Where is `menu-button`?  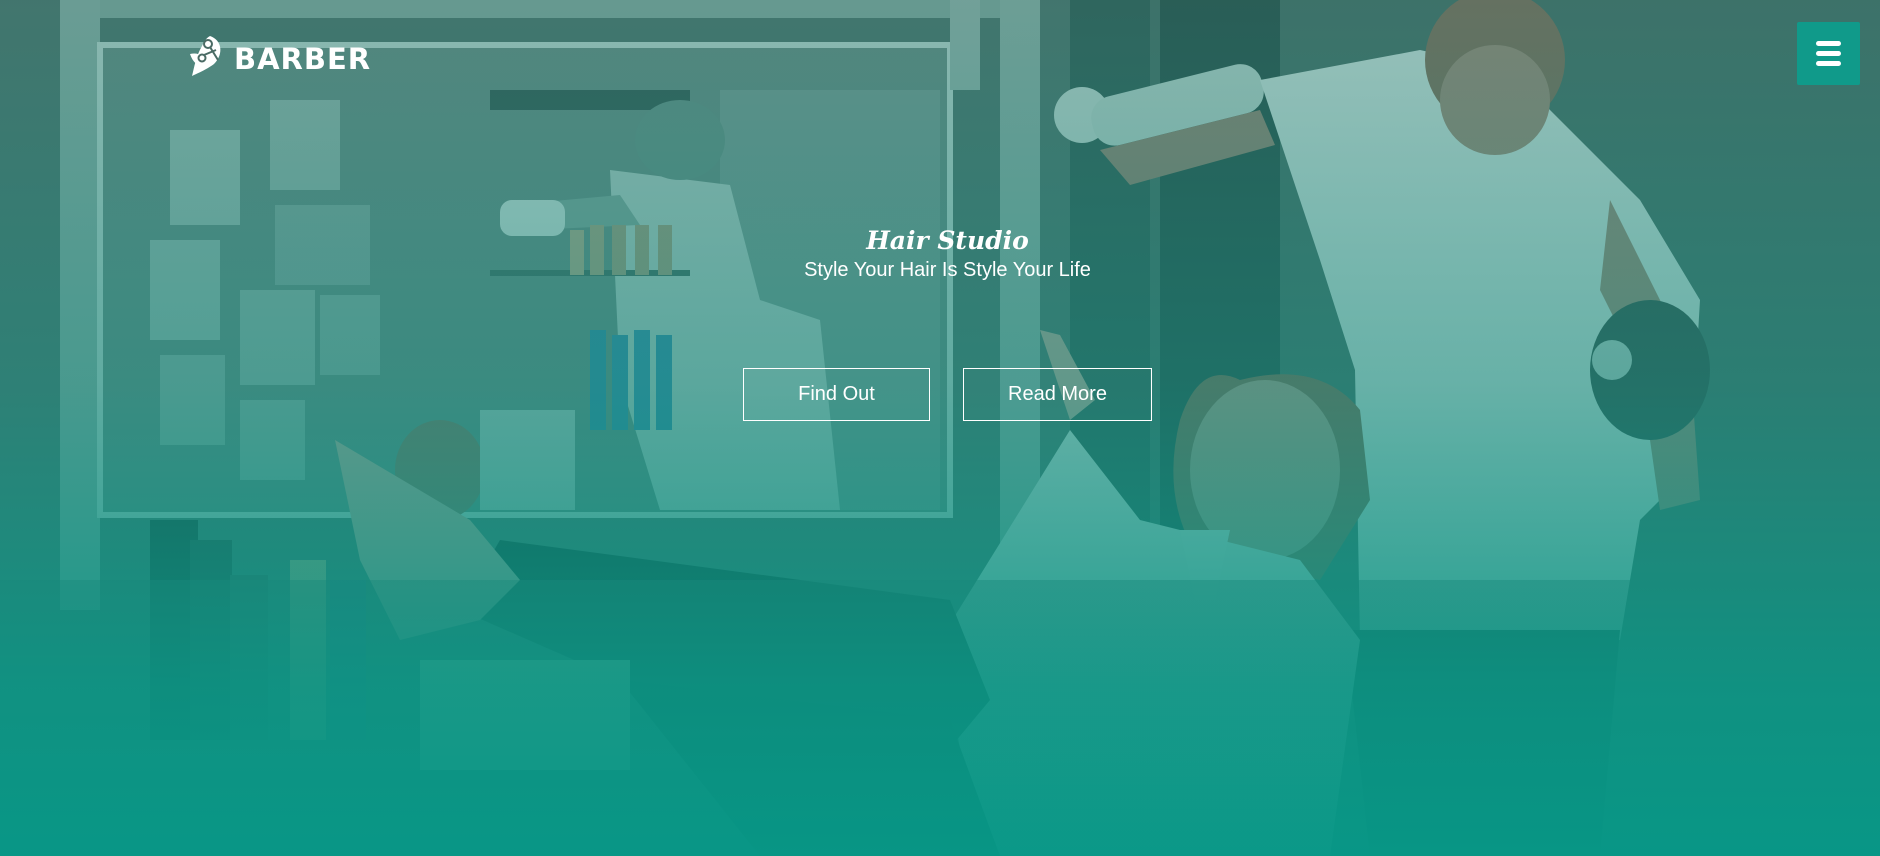 menu-button is located at coordinates (1828, 53).